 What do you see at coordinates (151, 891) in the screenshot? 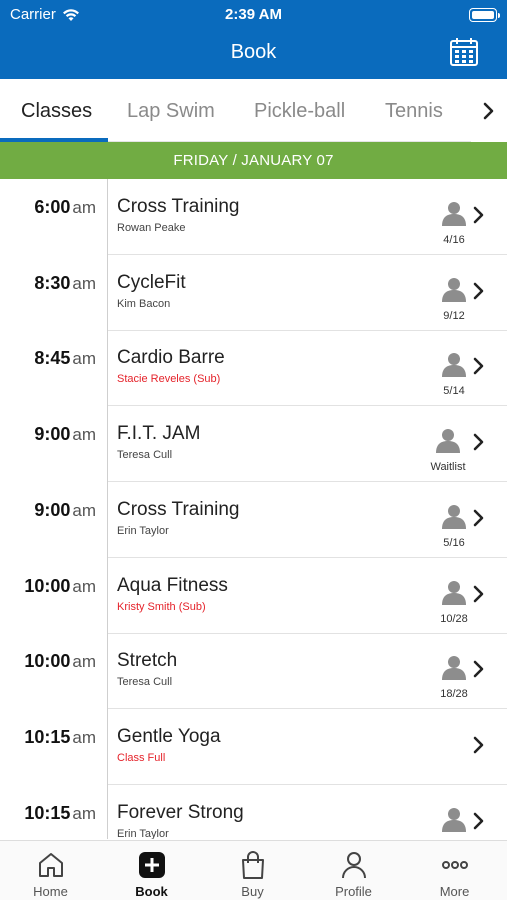
I see `nav-book-label: Book` at bounding box center [151, 891].